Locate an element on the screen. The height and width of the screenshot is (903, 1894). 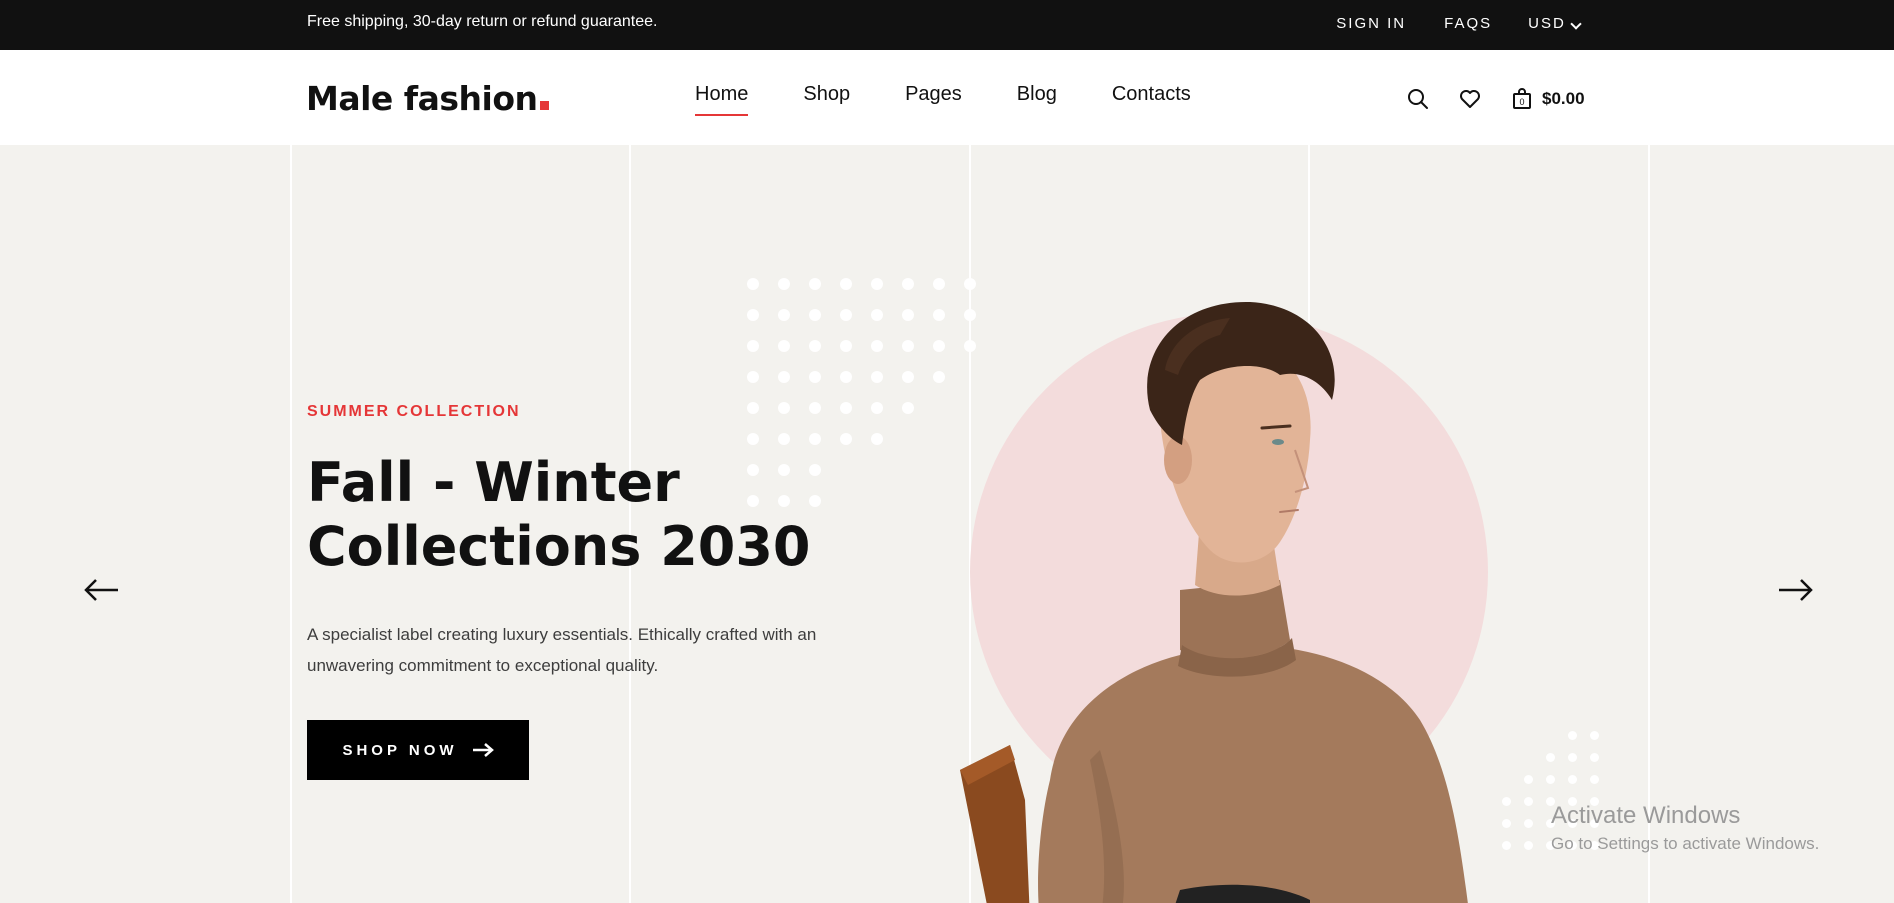
header-actions: 0 $0.00 is located at coordinates (1495, 99).